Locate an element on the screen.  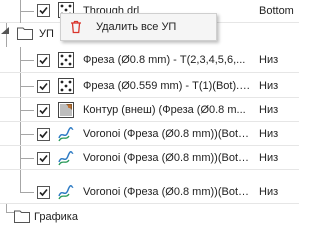
tree-folder-graphics: Графика is located at coordinates (149, 219).